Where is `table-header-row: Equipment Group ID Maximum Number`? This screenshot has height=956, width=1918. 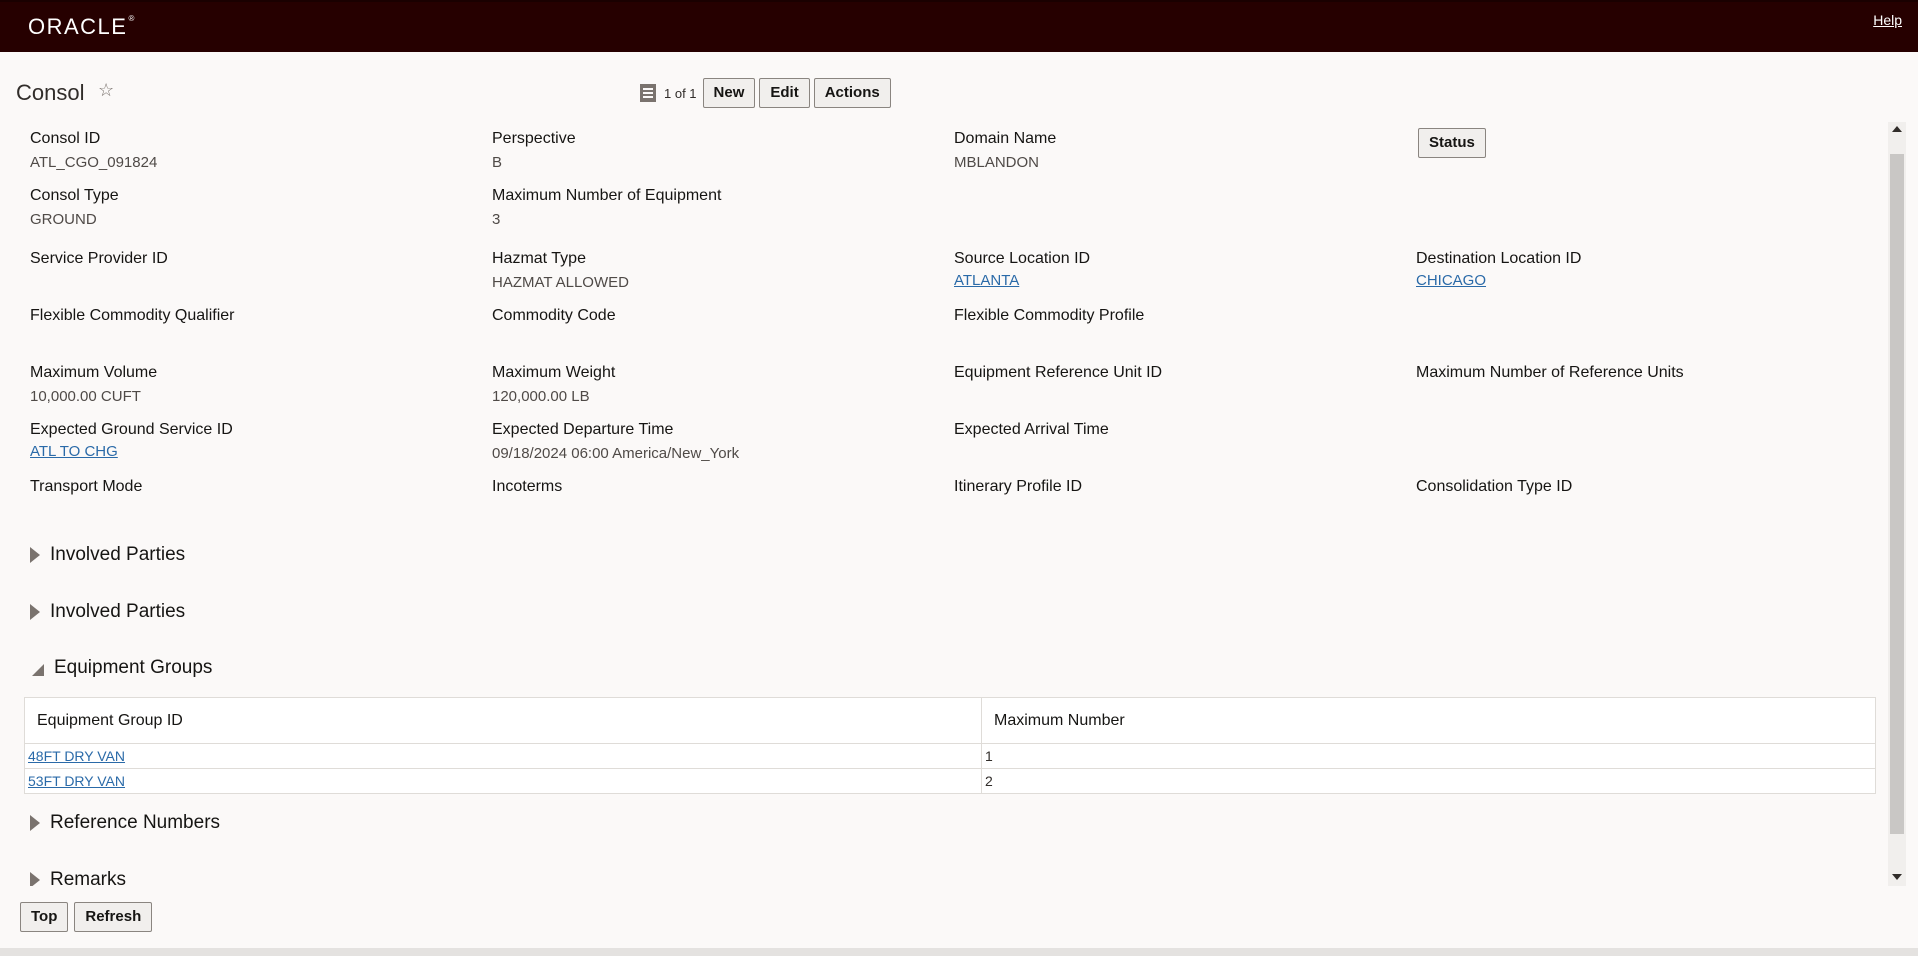
table-header-row: Equipment Group ID Maximum Number is located at coordinates (950, 720).